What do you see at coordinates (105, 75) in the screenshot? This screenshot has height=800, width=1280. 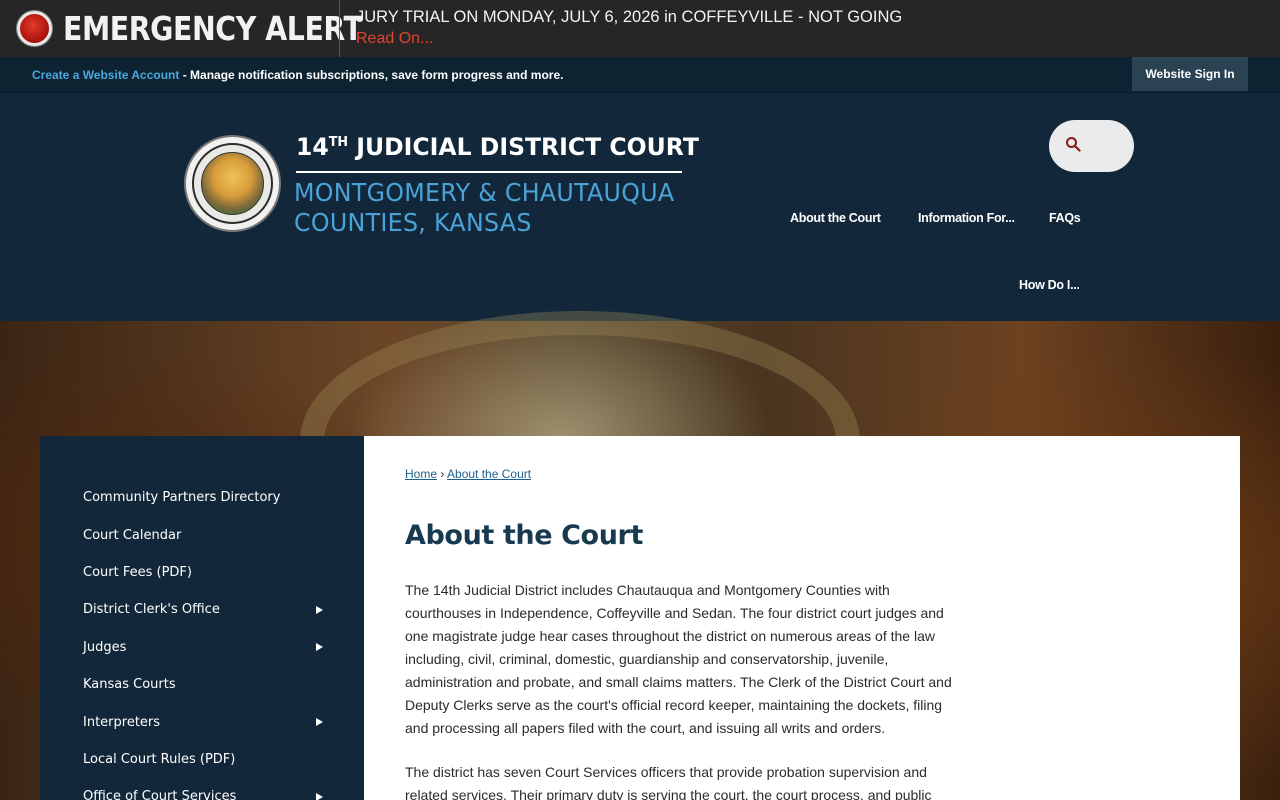 I see `create-account-link: Create a Website Account` at bounding box center [105, 75].